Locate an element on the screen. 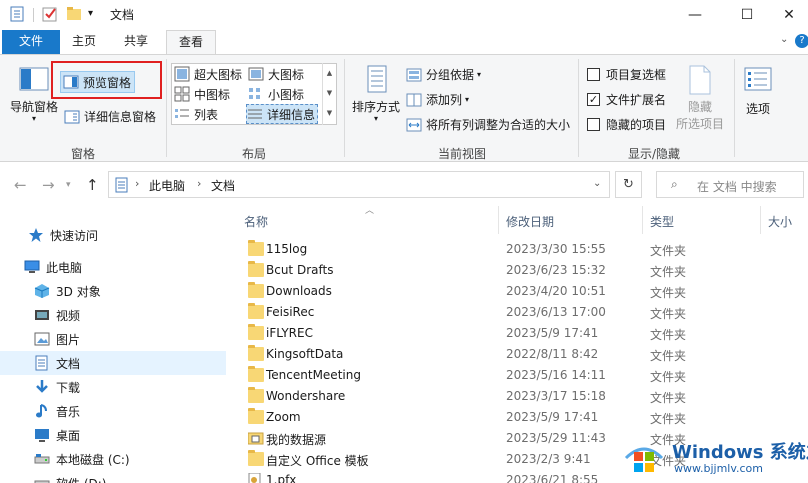 This screenshot has height=483, width=808. chevron-up-icon: ▲ is located at coordinates (329, 73).